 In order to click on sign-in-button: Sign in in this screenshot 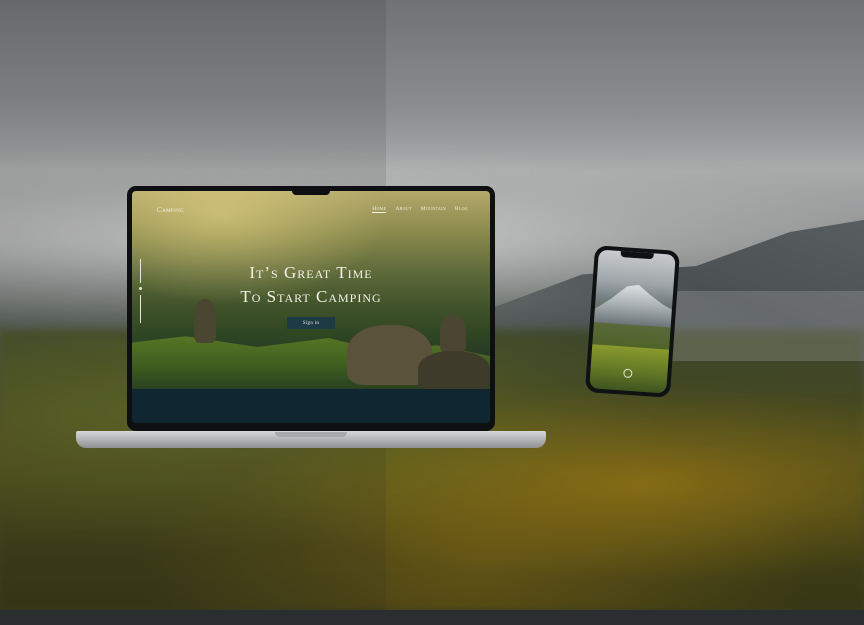, I will do `click(311, 323)`.